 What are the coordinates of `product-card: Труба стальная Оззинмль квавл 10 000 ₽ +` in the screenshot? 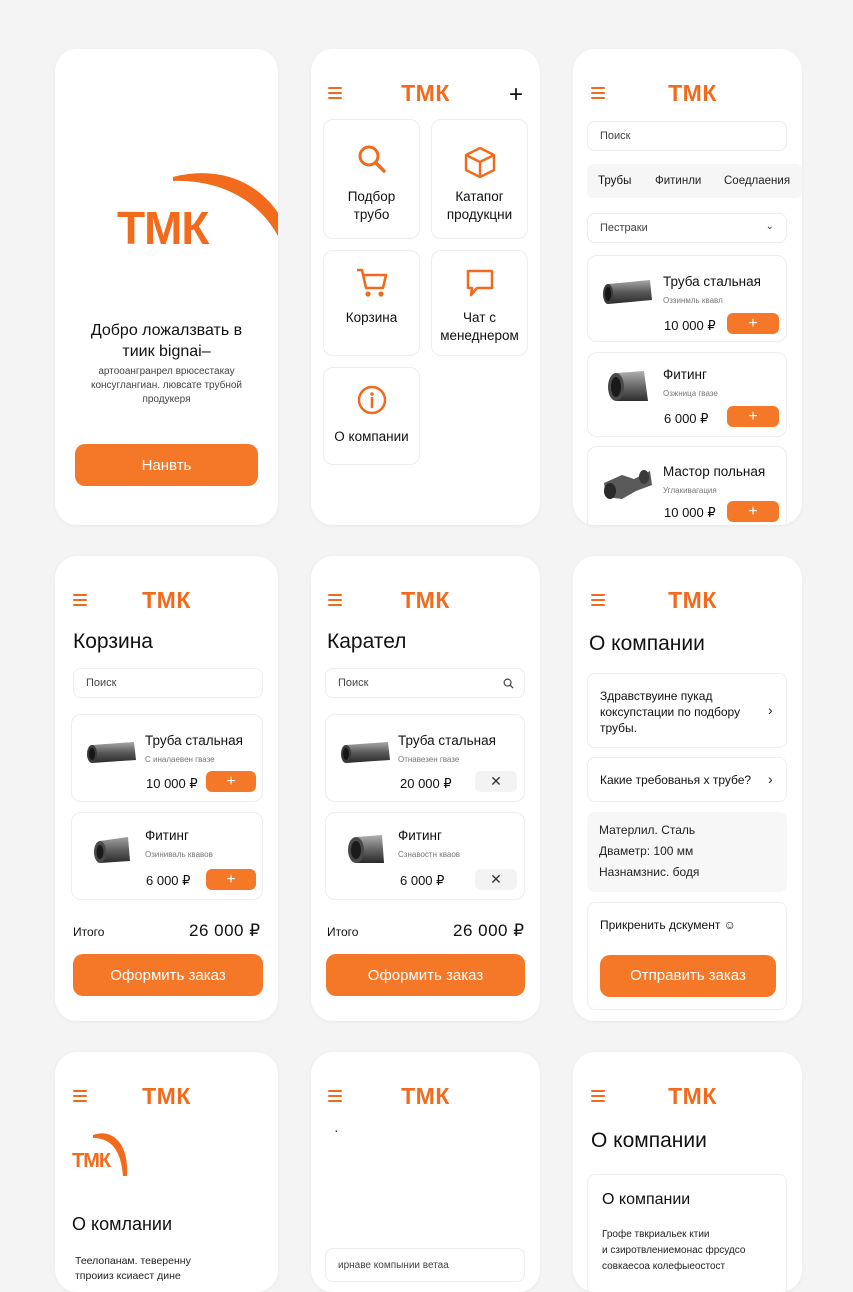 It's located at (687, 298).